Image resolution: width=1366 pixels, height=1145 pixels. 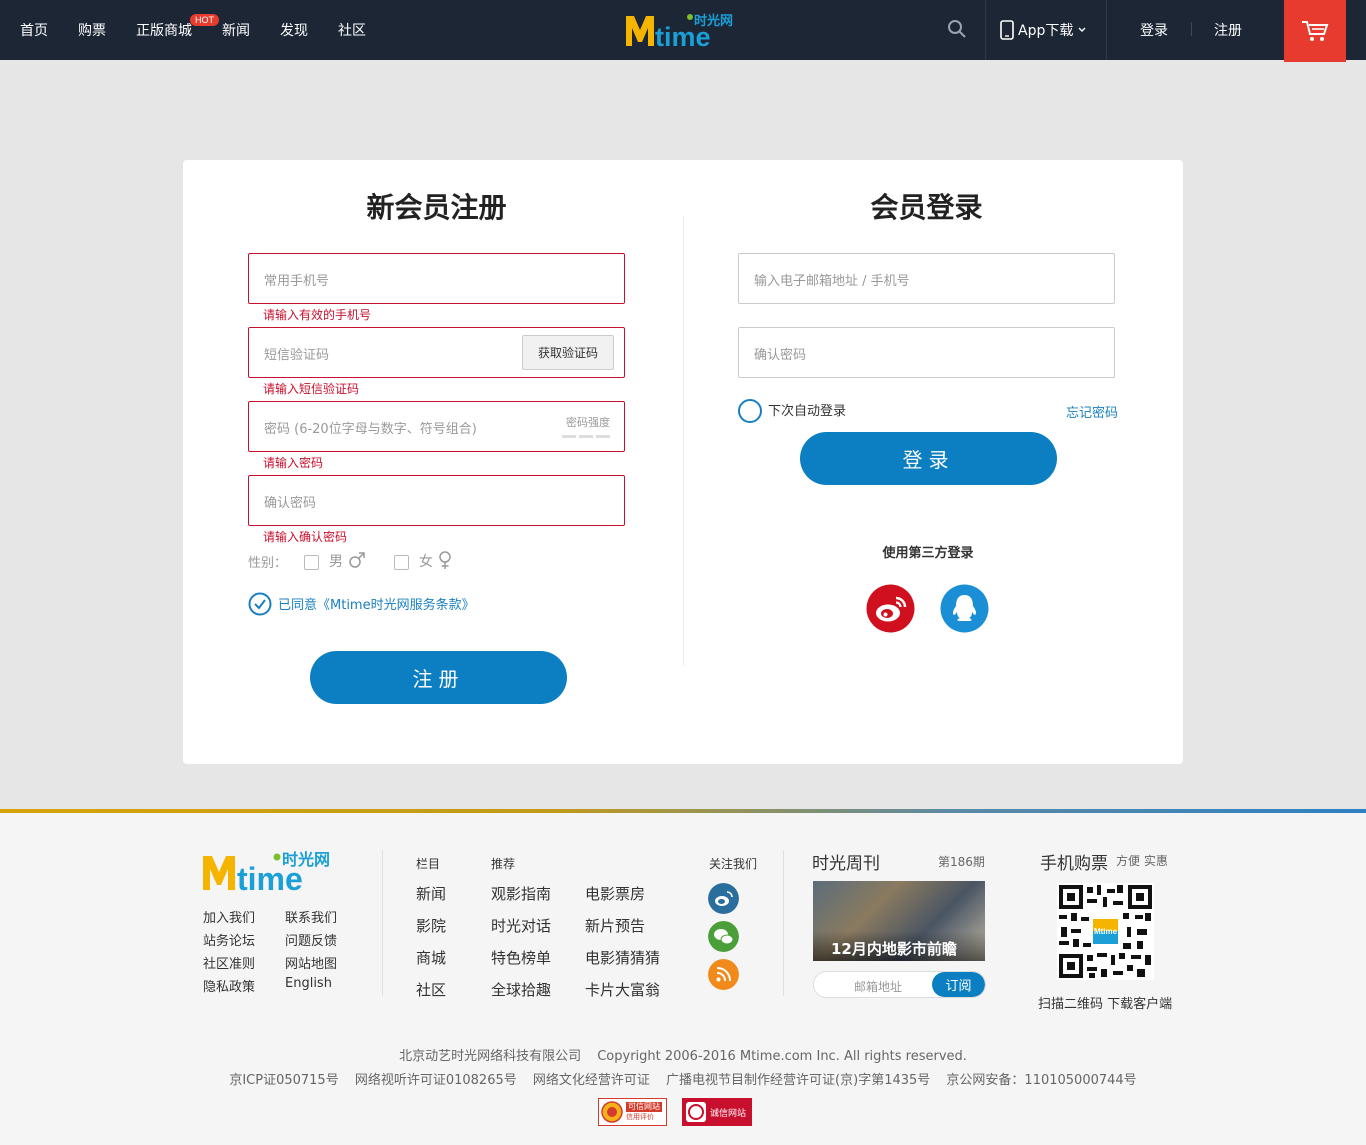 I want to click on mobile-ticket-title: 手机购票, so click(x=1074, y=864).